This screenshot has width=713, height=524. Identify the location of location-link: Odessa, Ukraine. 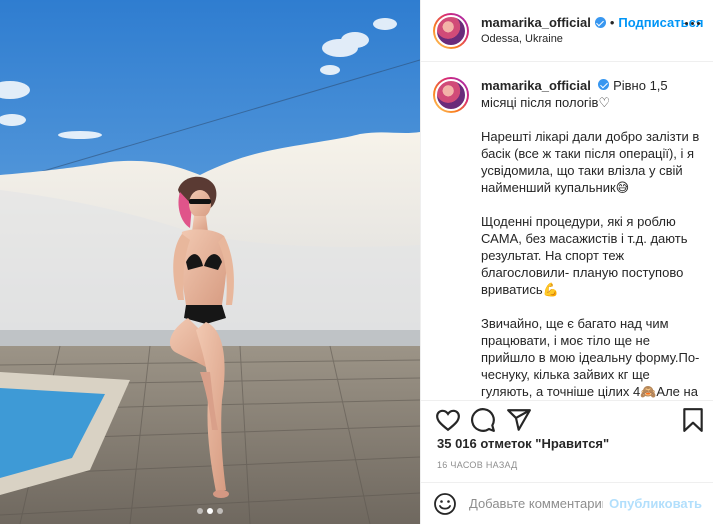
(597, 40).